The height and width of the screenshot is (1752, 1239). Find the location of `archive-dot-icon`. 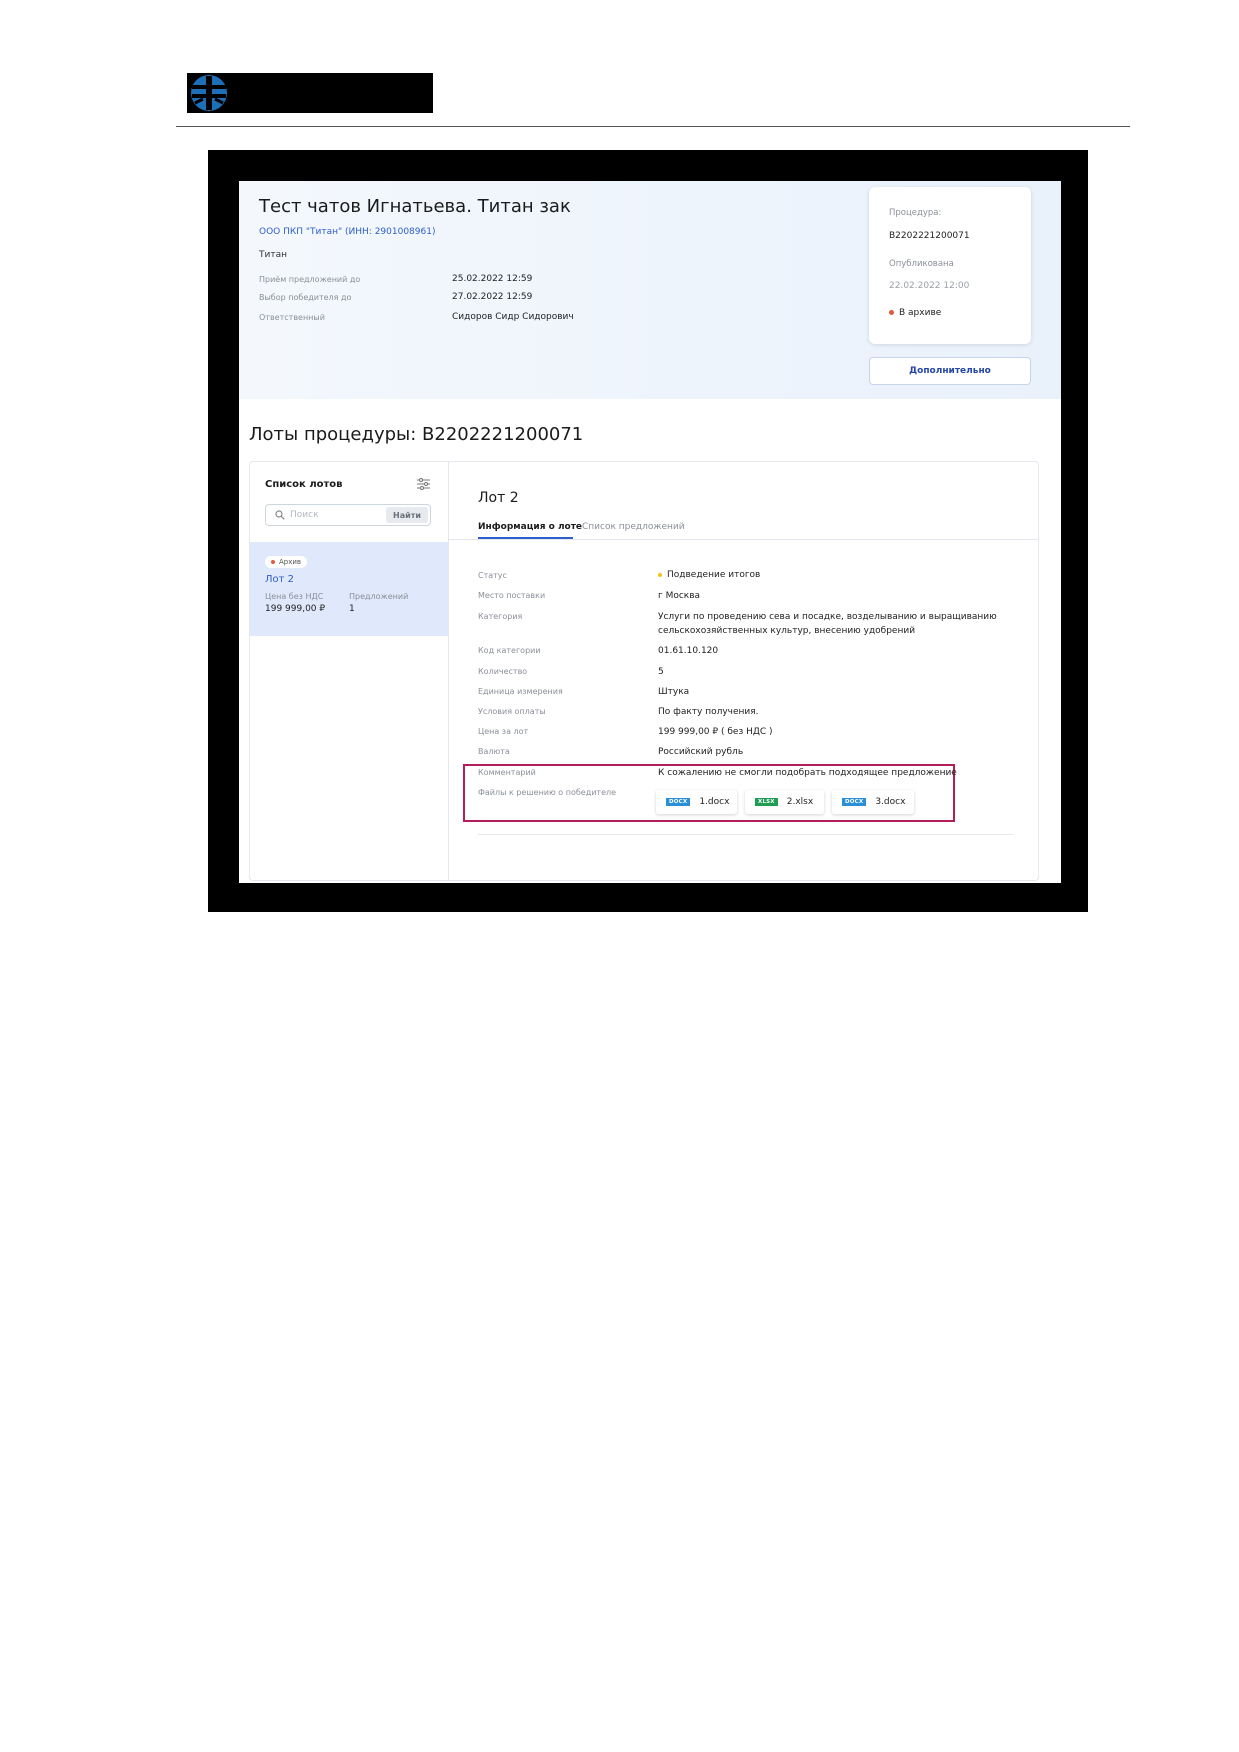

archive-dot-icon is located at coordinates (273, 562).